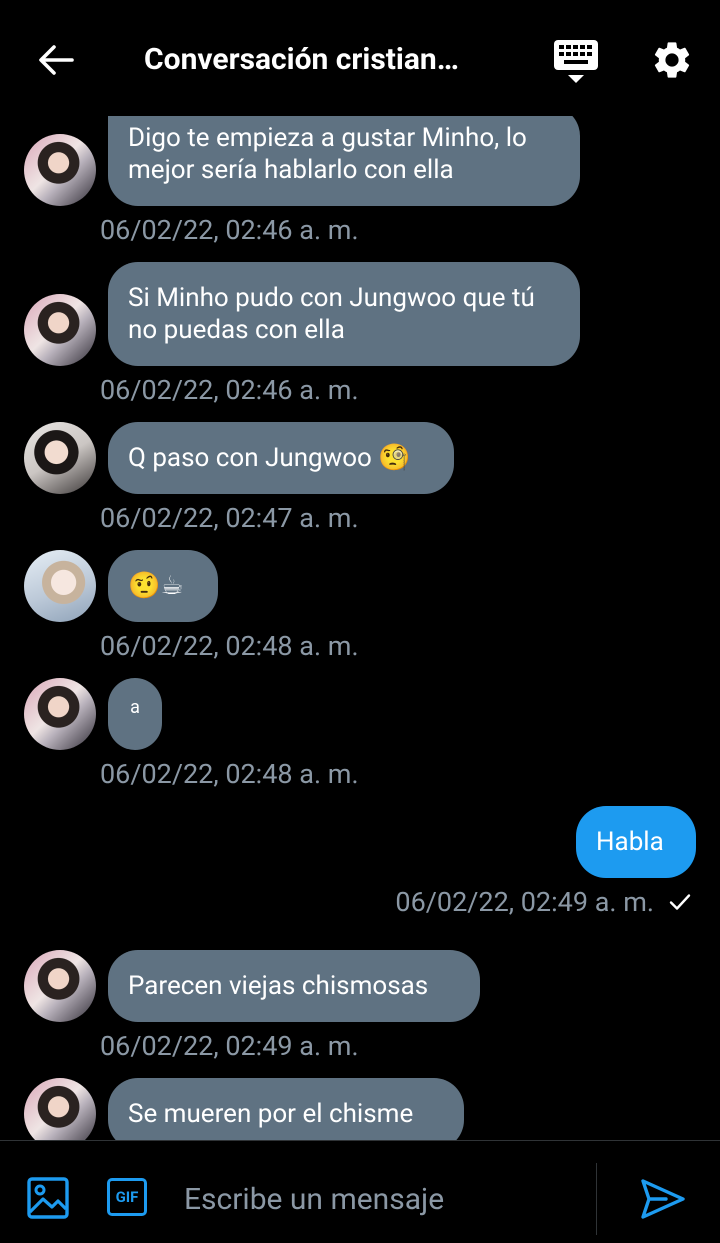  What do you see at coordinates (269, 458) in the screenshot?
I see `message-text: Q paso con Jungwoo 🧐` at bounding box center [269, 458].